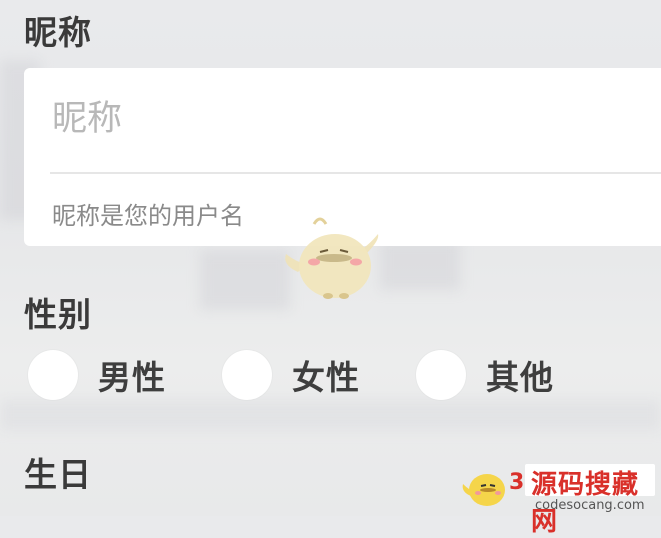 The height and width of the screenshot is (538, 661). I want to click on mascot-icon, so click(332, 257).